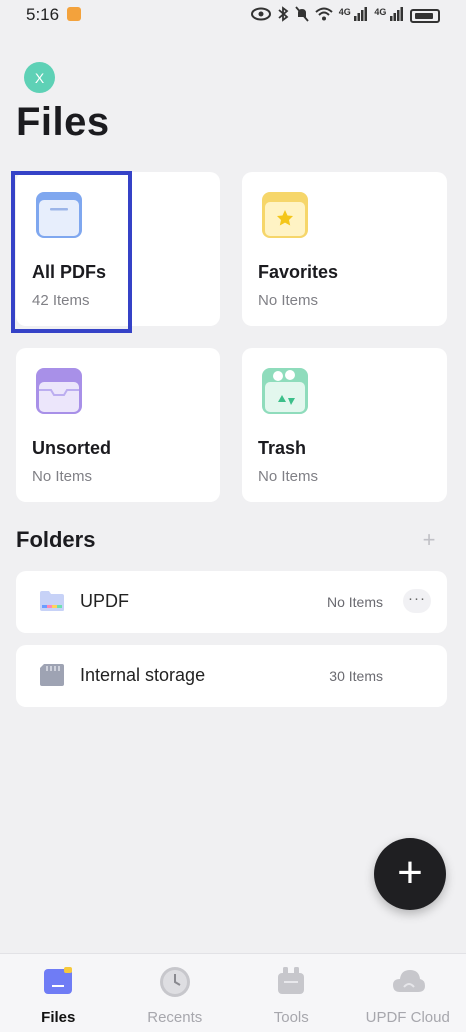  Describe the element at coordinates (118, 425) in the screenshot. I see `card-unsorted: Unsorted No Items` at that location.